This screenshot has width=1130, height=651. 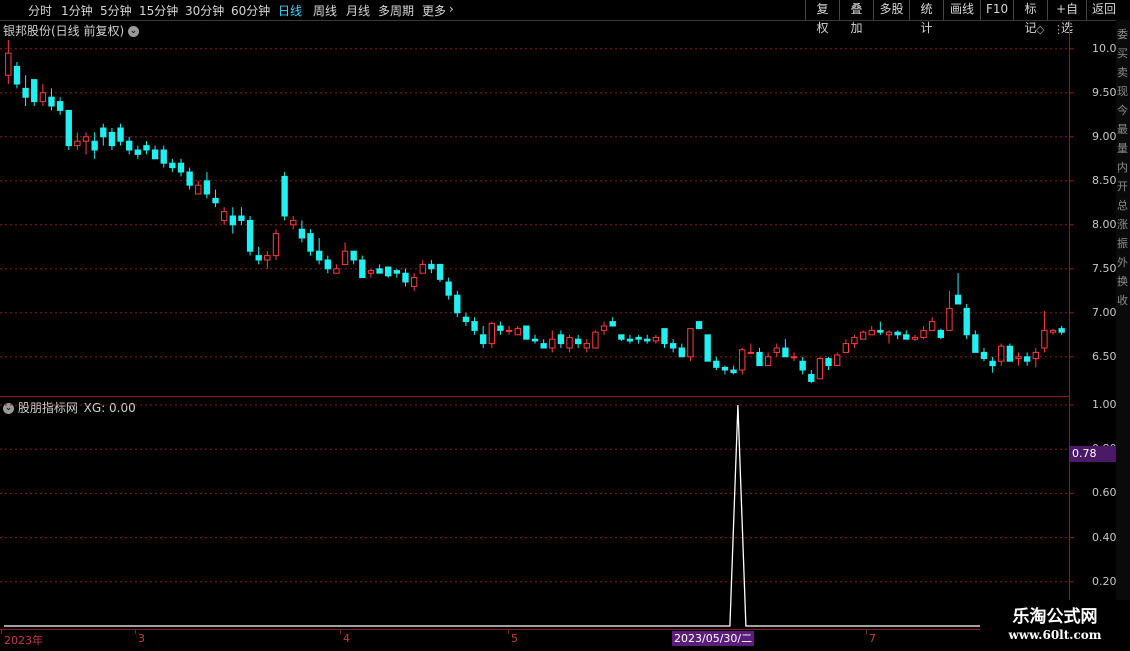 I want to click on price-tick-label: 9.50, so click(x=1104, y=92).